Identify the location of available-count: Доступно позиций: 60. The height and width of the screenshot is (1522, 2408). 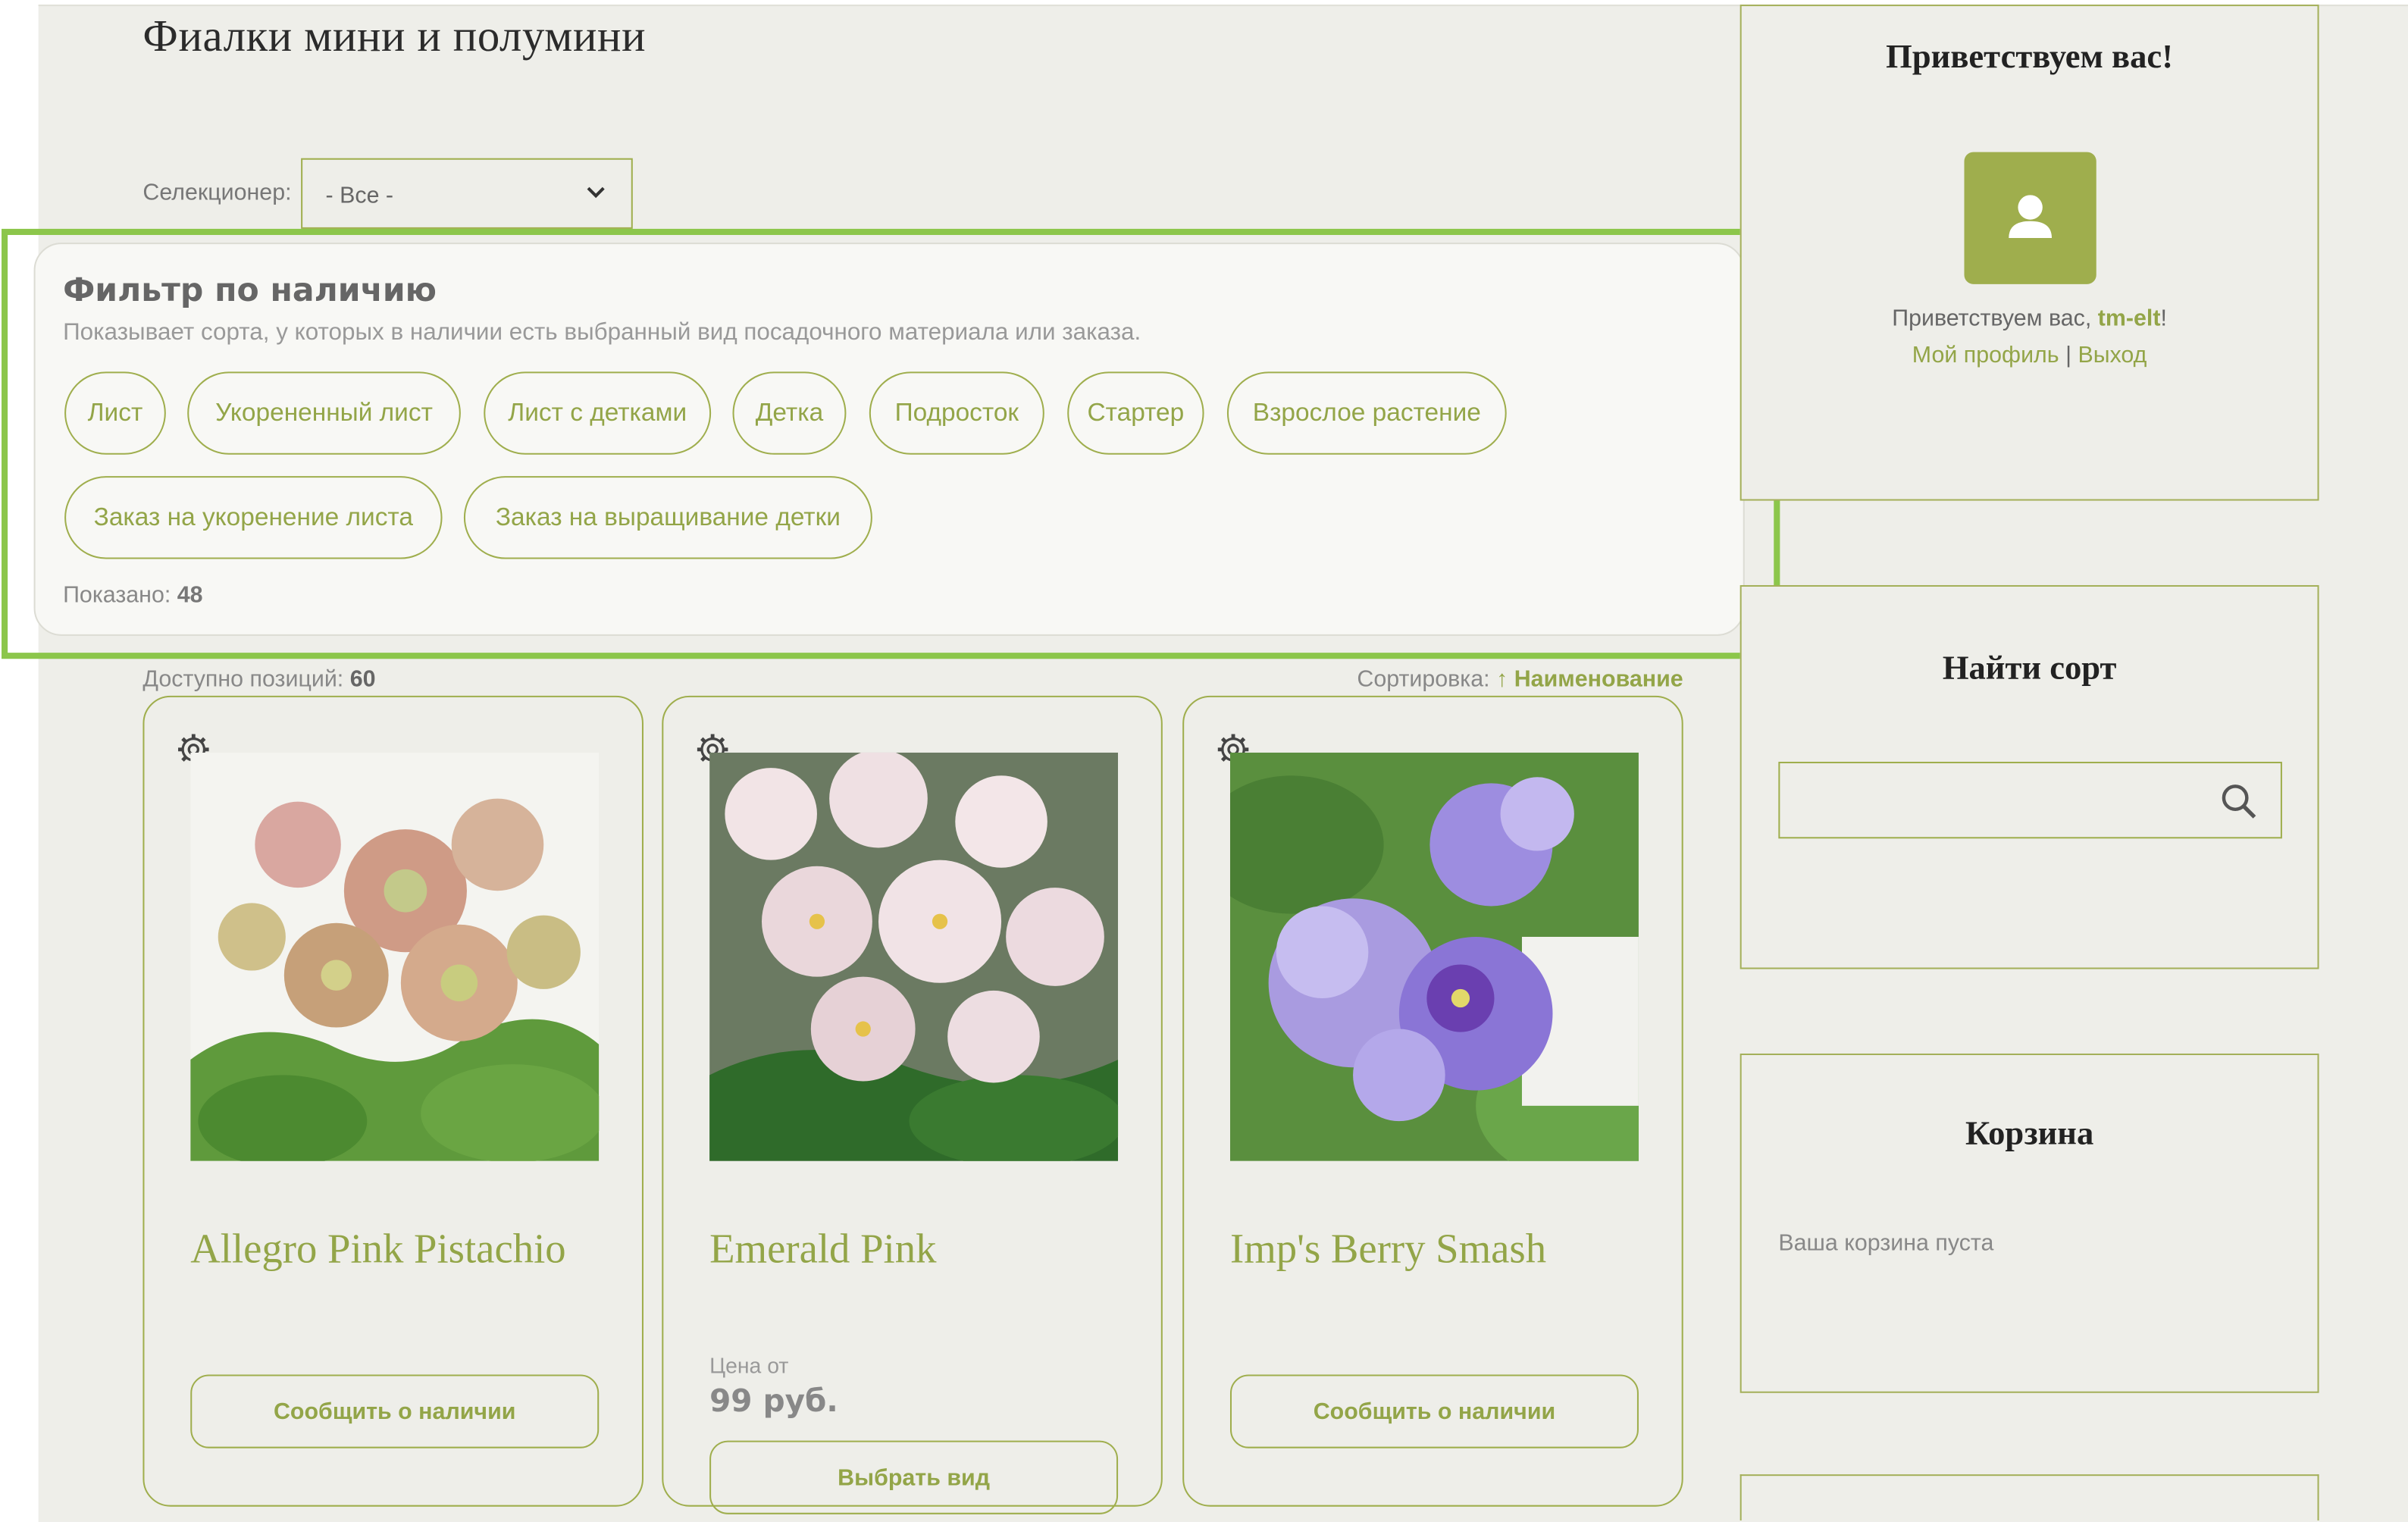
(258, 679).